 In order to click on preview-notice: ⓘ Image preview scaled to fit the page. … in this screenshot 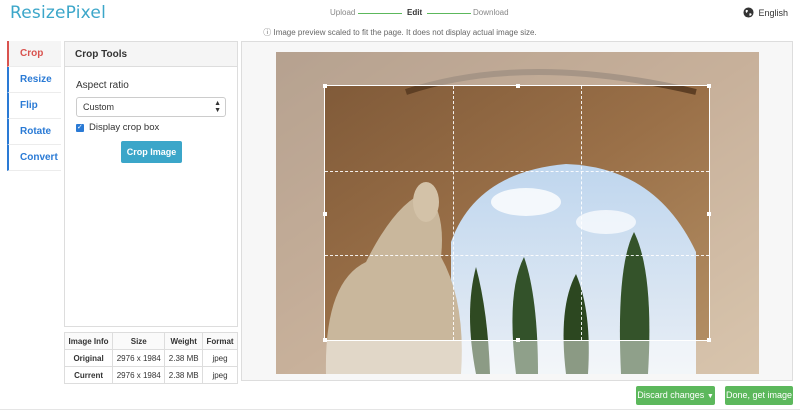, I will do `click(400, 32)`.